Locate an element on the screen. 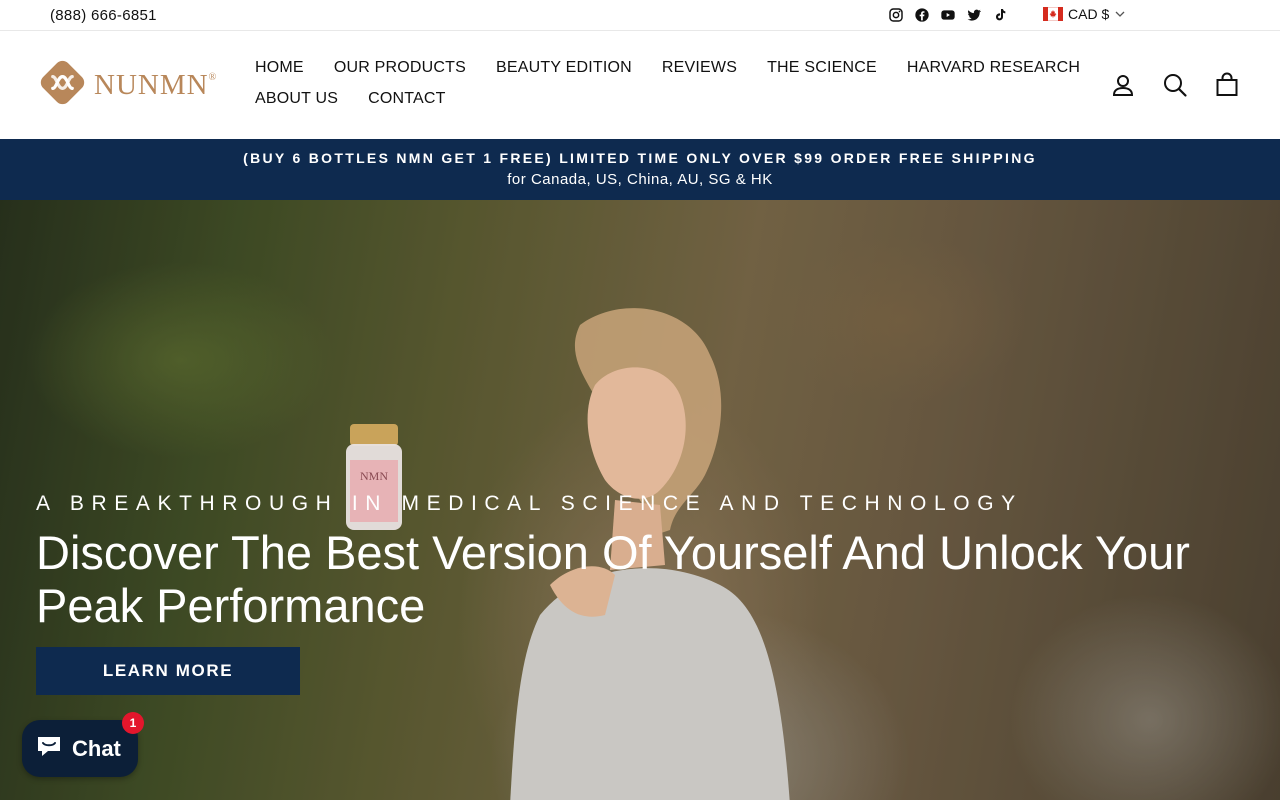 This screenshot has width=1280, height=800. learn-more-button: LEARN MORE is located at coordinates (168, 671).